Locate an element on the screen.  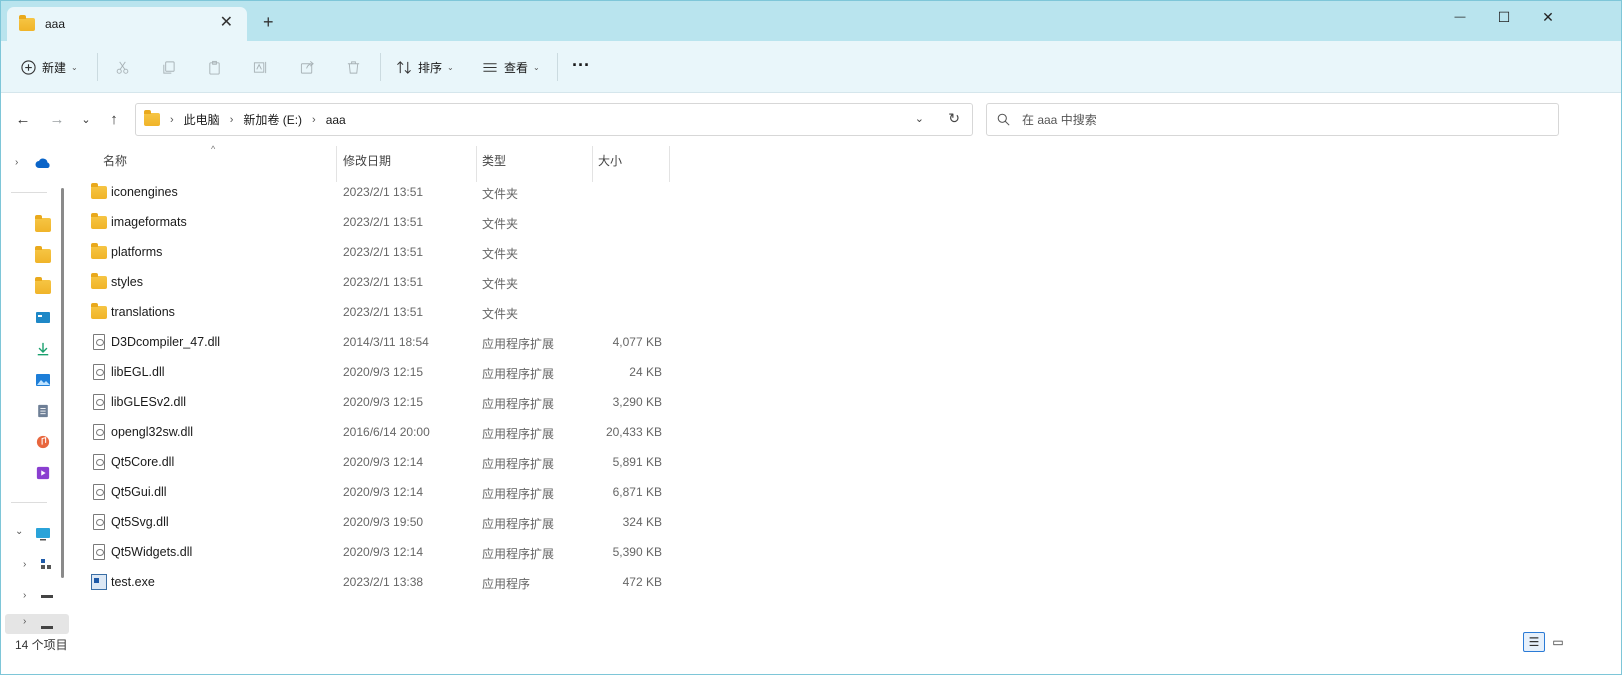
sort-button: 排序 ⌄ is located at coordinates (425, 67).